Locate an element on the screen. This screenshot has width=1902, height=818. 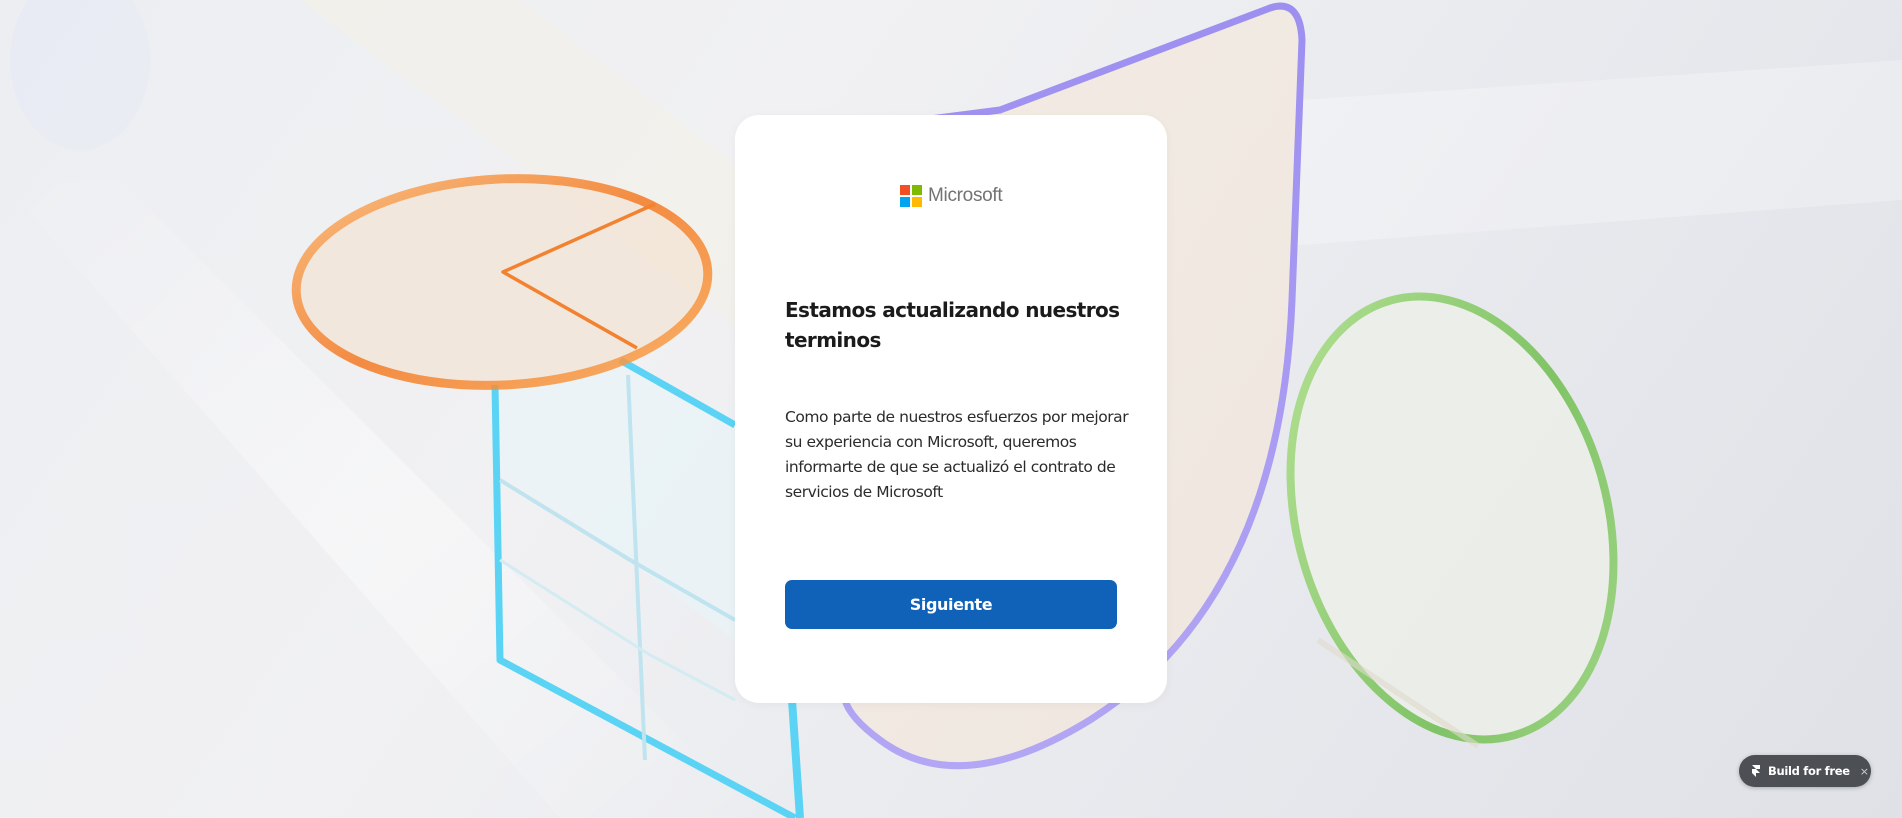
logo-square-blue is located at coordinates (905, 202).